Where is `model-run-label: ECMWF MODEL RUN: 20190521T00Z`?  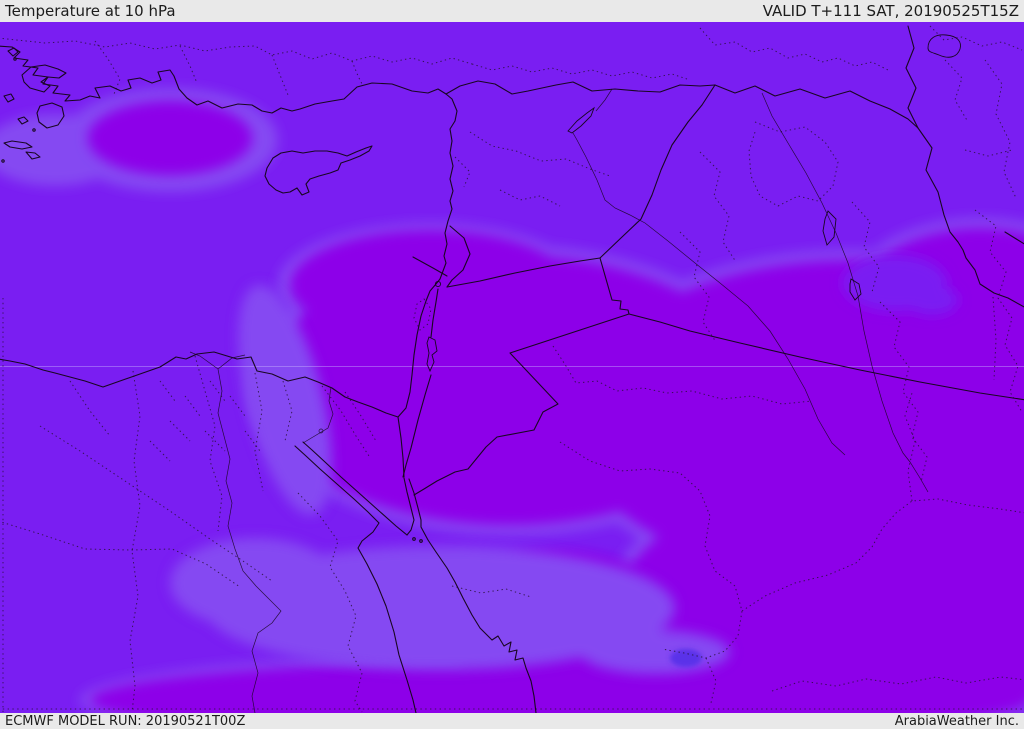
model-run-label: ECMWF MODEL RUN: 20190521T00Z is located at coordinates (125, 721).